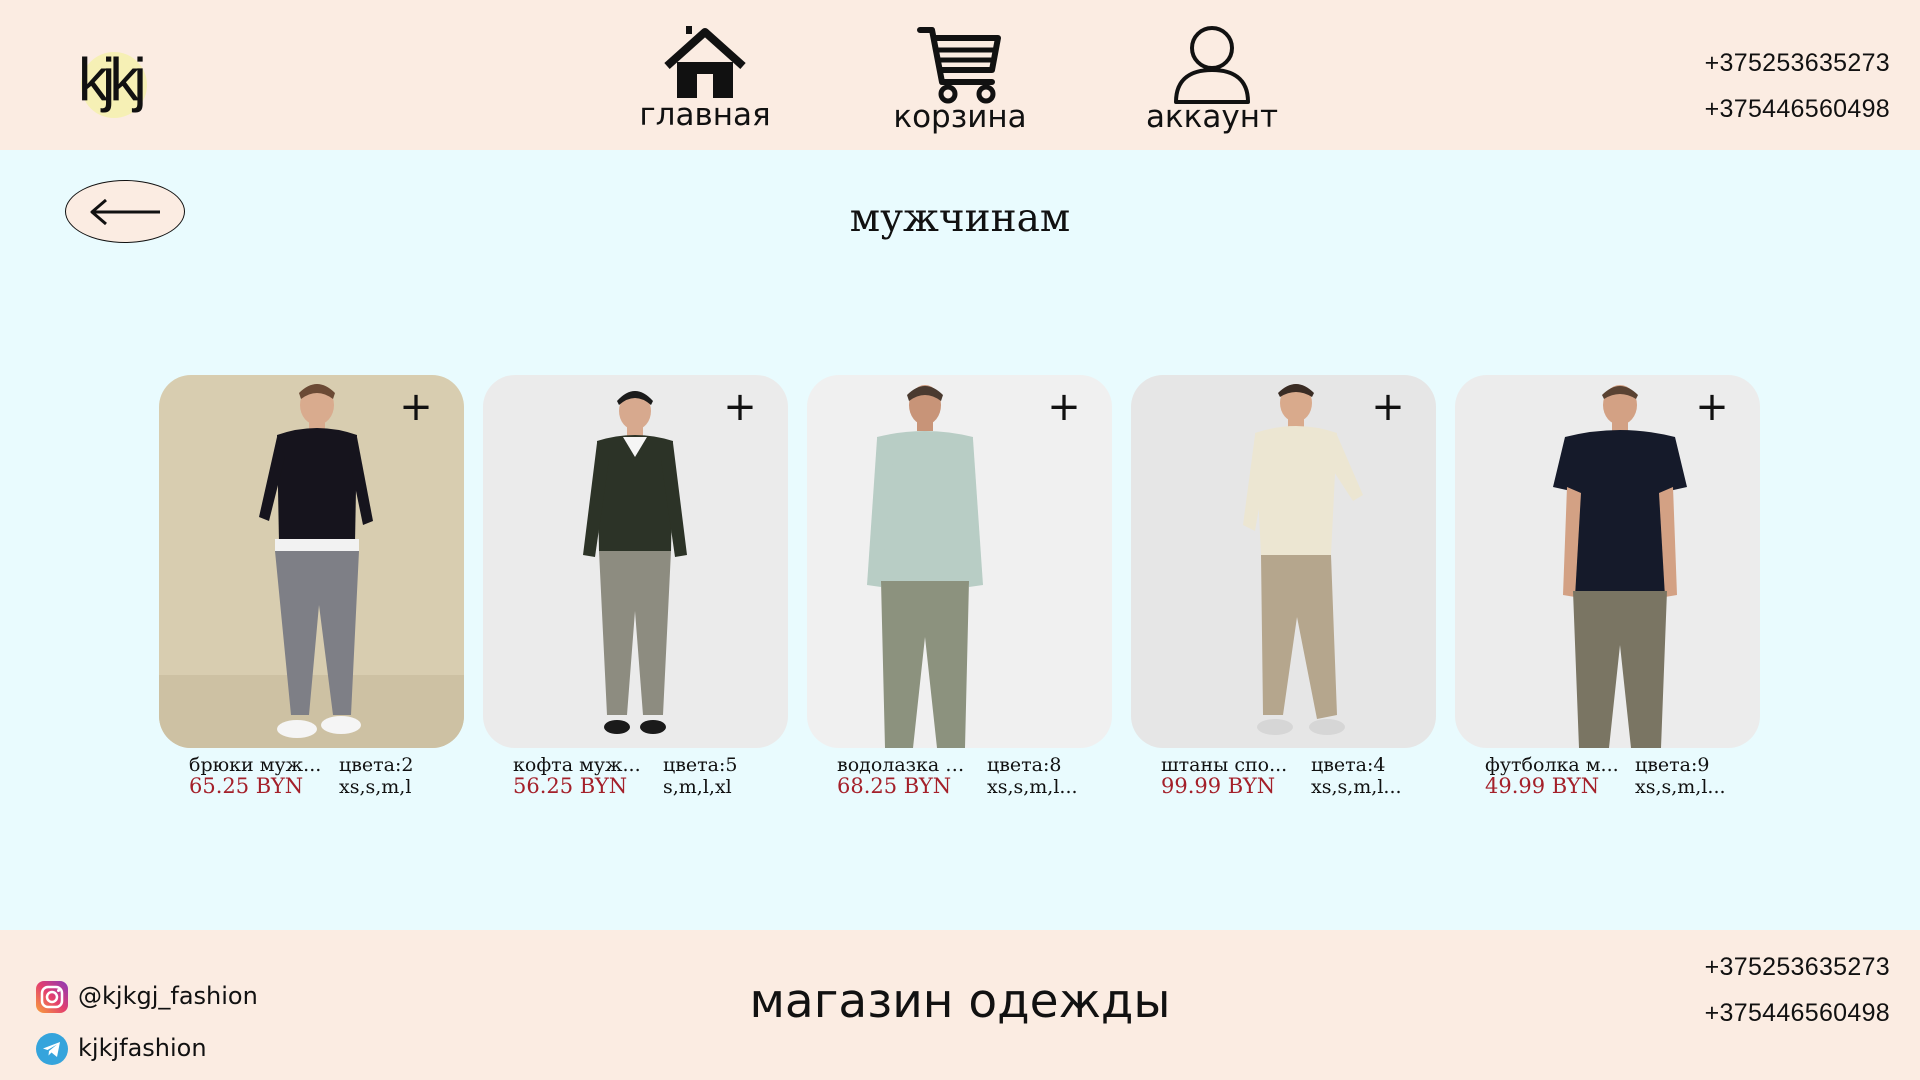  I want to click on footer-phones: +375253635273 +375446560498, so click(1797, 990).